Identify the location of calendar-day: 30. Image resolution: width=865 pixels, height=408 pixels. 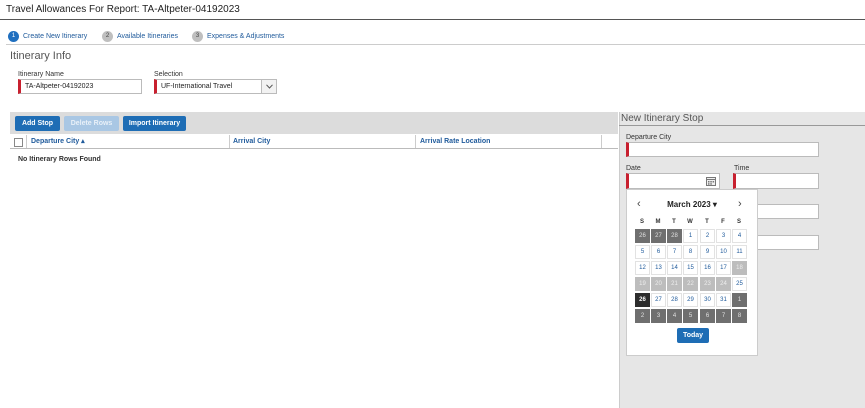
(707, 300).